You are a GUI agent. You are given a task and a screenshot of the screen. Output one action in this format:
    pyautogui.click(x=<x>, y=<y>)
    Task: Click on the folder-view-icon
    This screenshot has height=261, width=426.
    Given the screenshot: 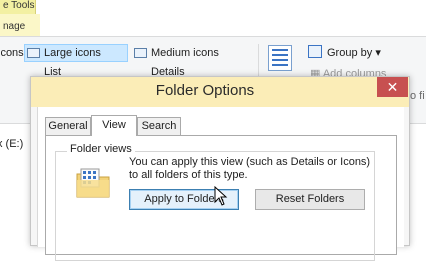 What is the action you would take?
    pyautogui.click(x=93, y=183)
    